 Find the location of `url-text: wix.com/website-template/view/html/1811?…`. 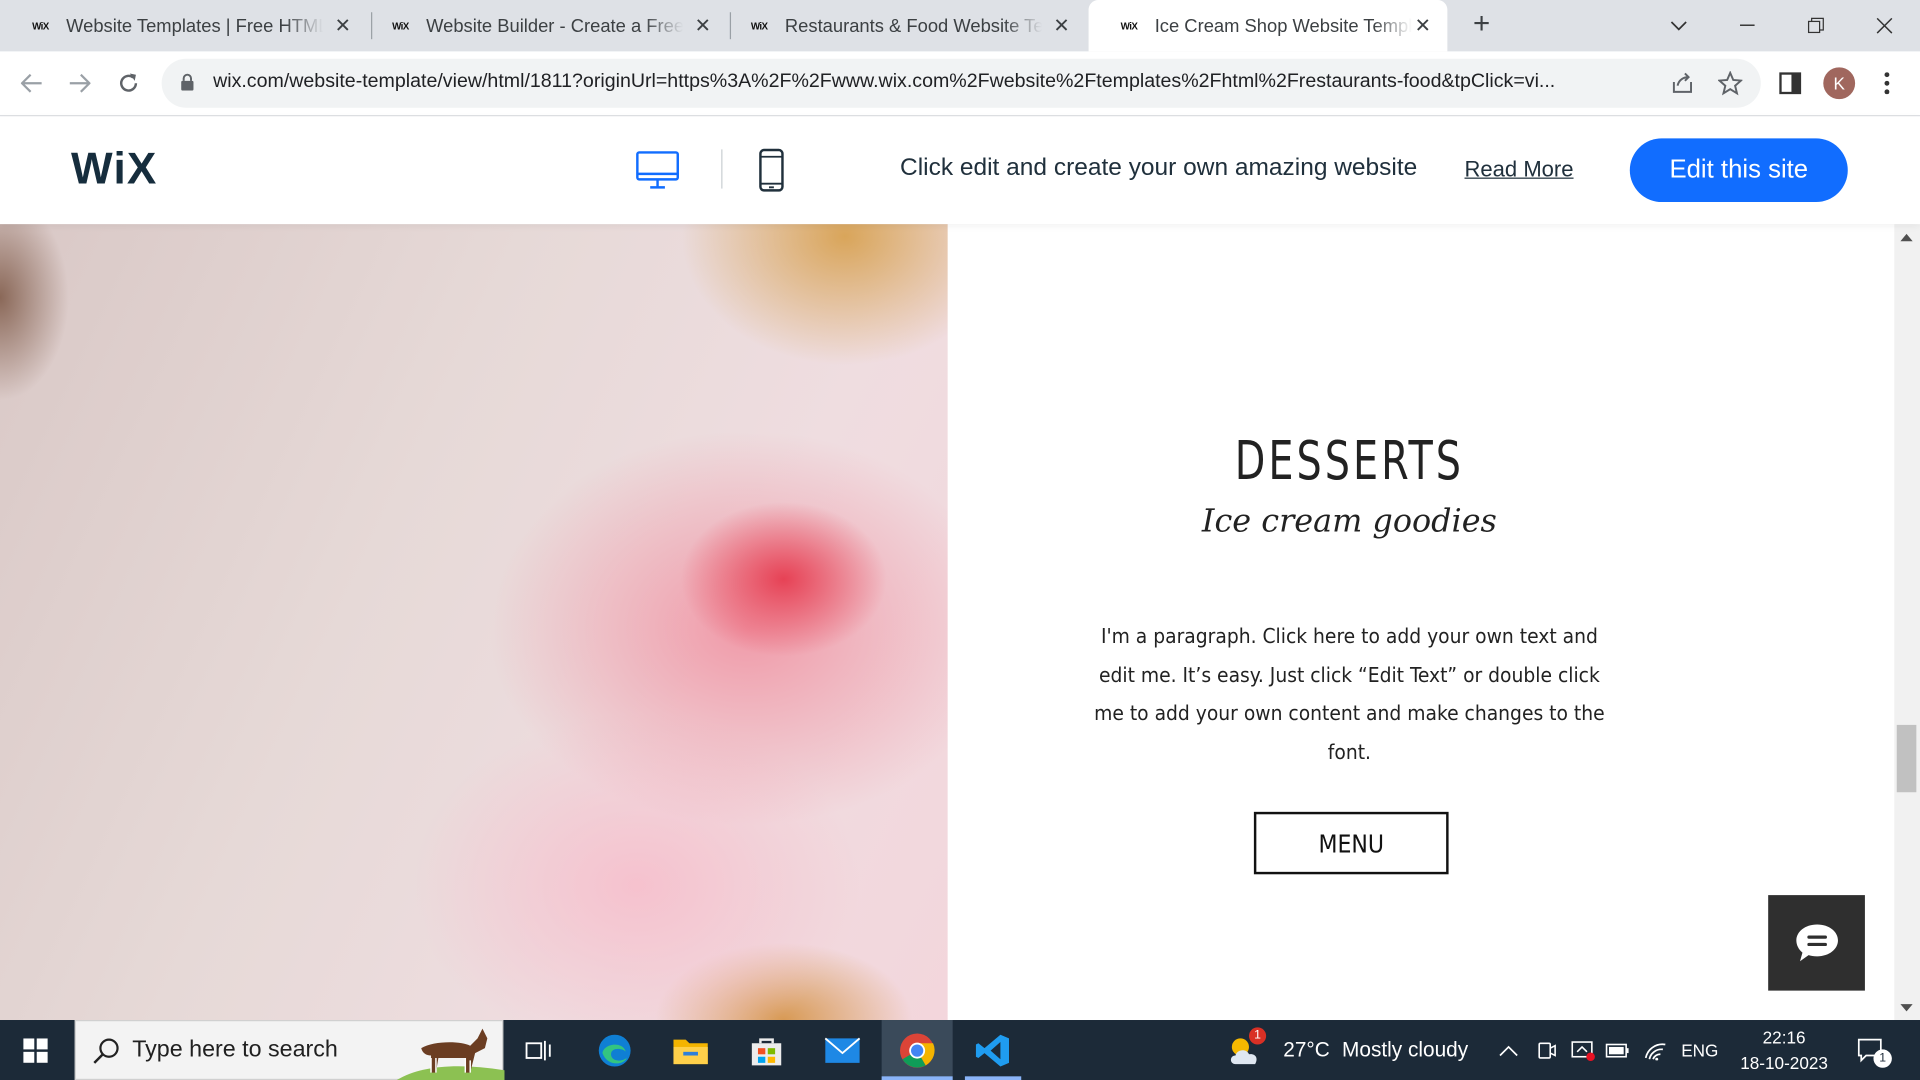

url-text: wix.com/website-template/view/html/1811?… is located at coordinates (930, 82).